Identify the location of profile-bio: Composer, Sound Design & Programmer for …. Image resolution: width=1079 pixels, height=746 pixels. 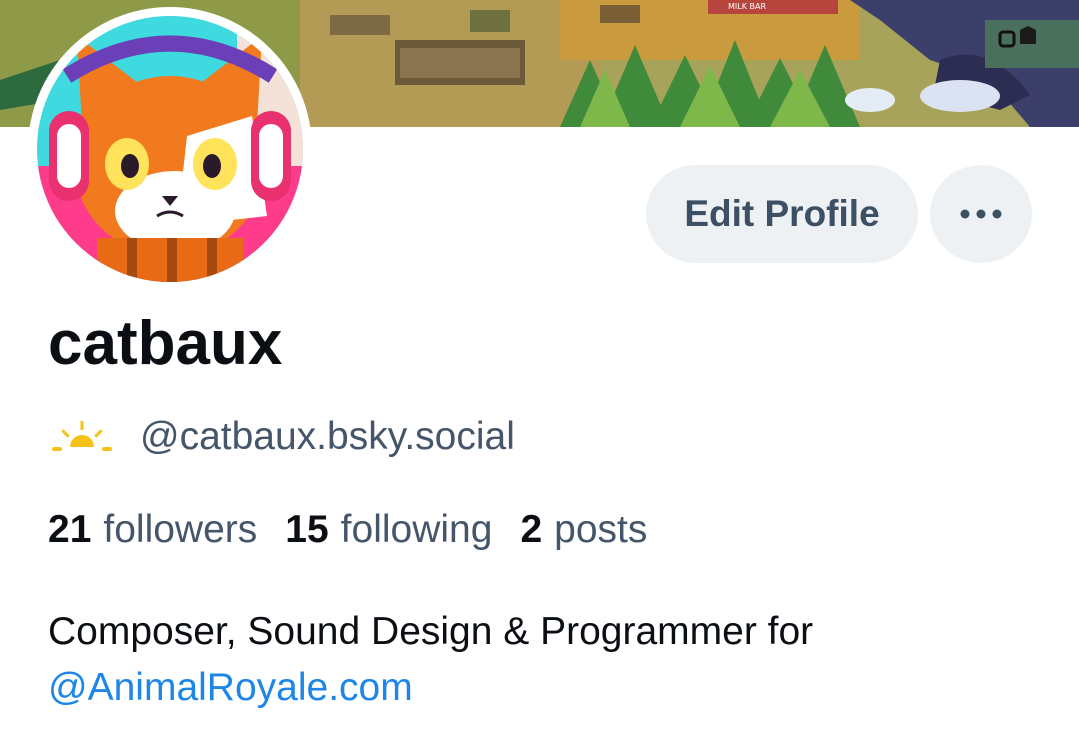
(548, 660).